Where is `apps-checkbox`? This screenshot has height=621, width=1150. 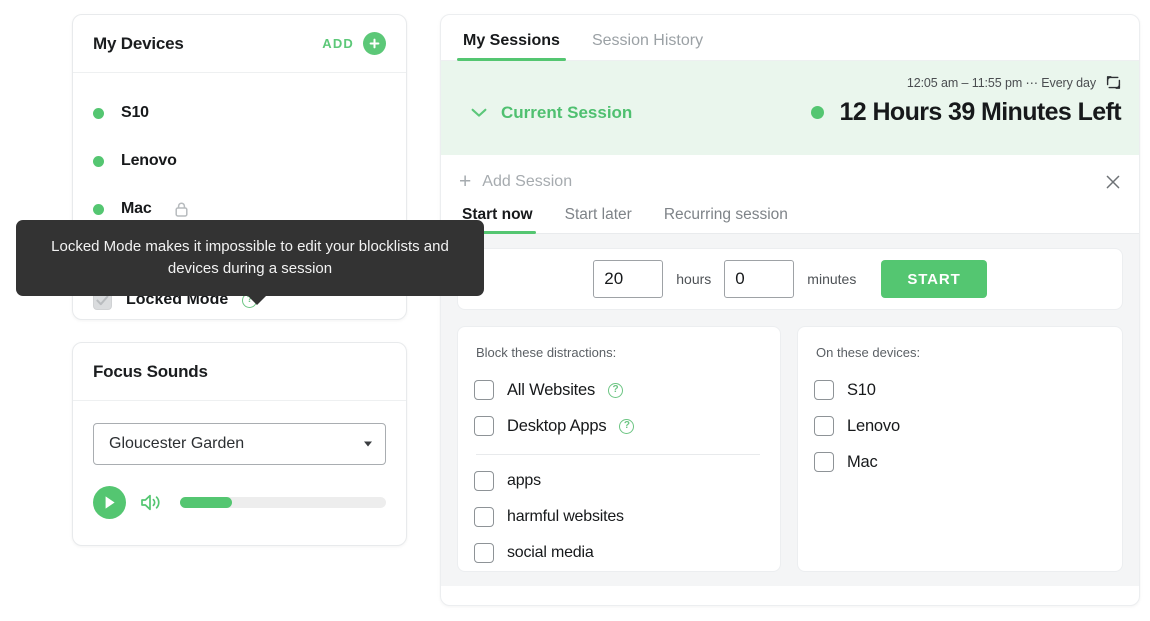
apps-checkbox is located at coordinates (484, 481).